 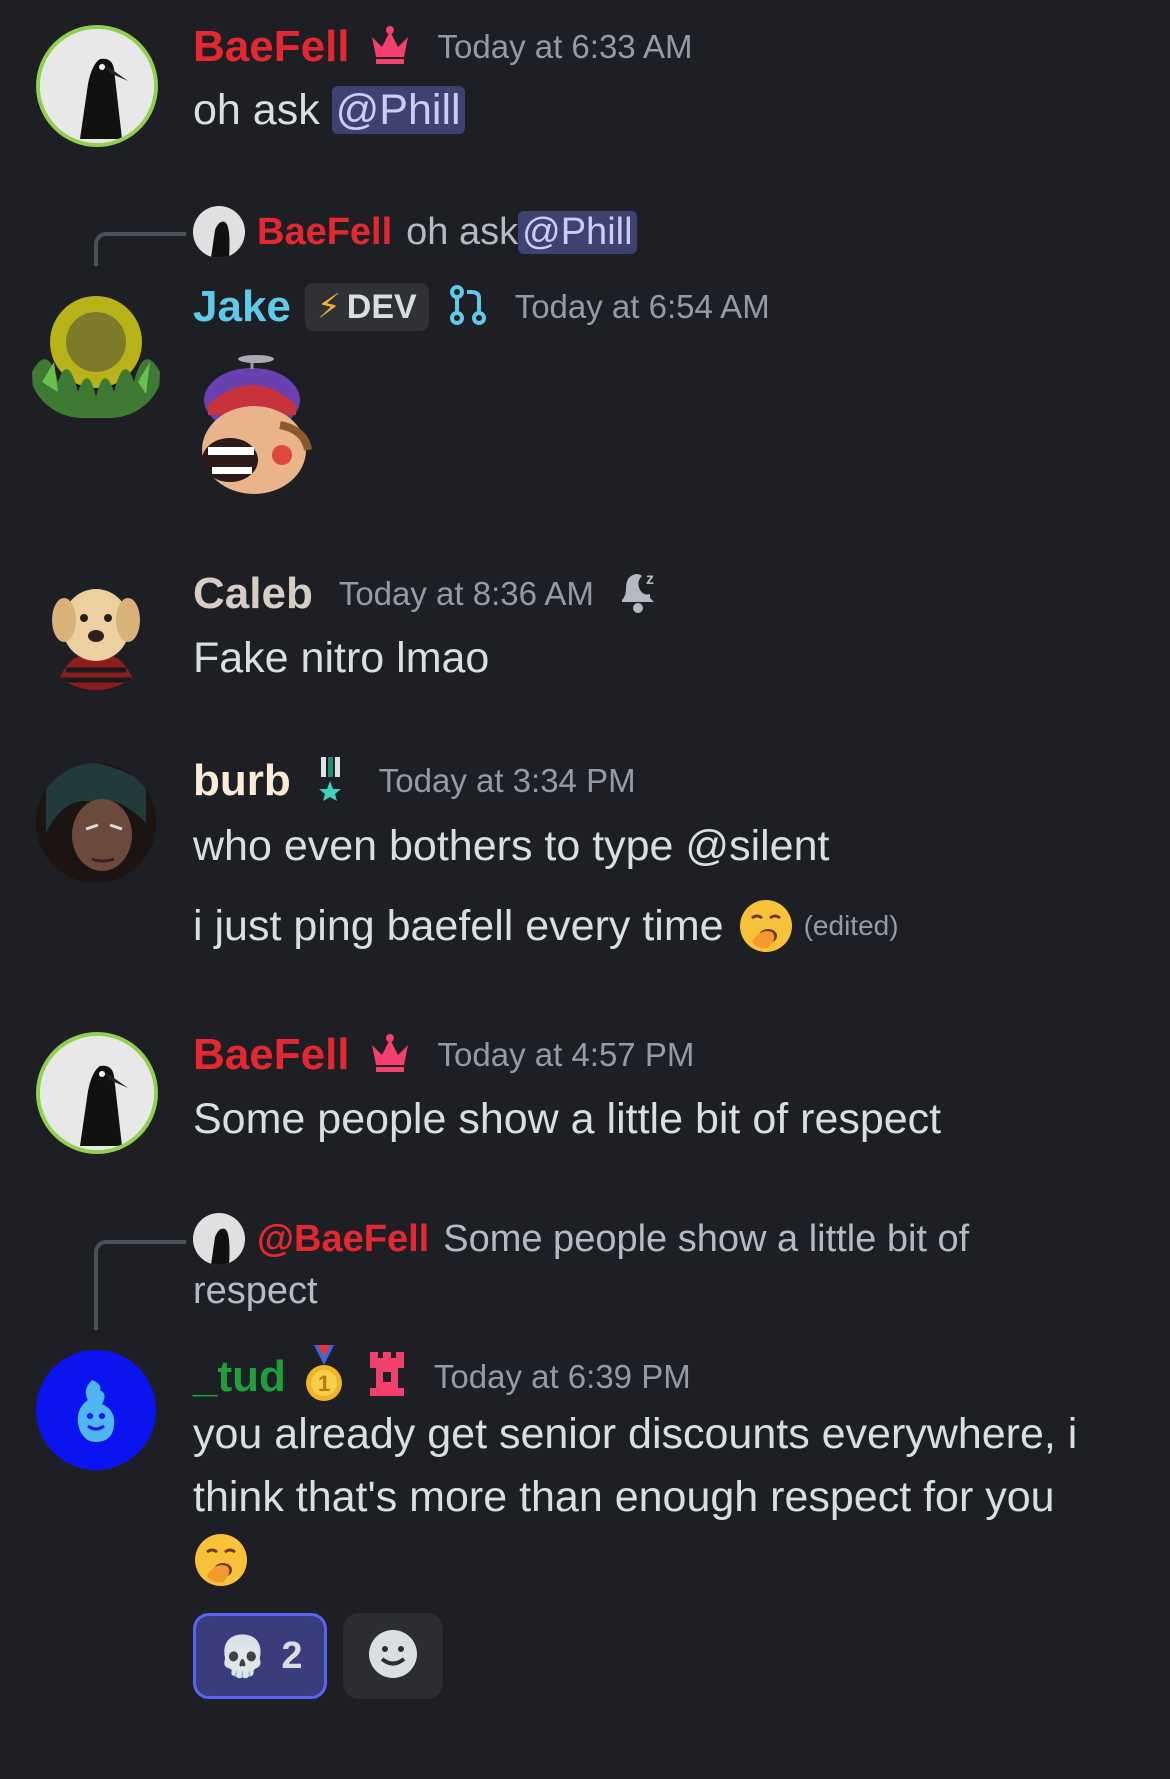 What do you see at coordinates (398, 110) in the screenshot?
I see `user-mention: @Phill` at bounding box center [398, 110].